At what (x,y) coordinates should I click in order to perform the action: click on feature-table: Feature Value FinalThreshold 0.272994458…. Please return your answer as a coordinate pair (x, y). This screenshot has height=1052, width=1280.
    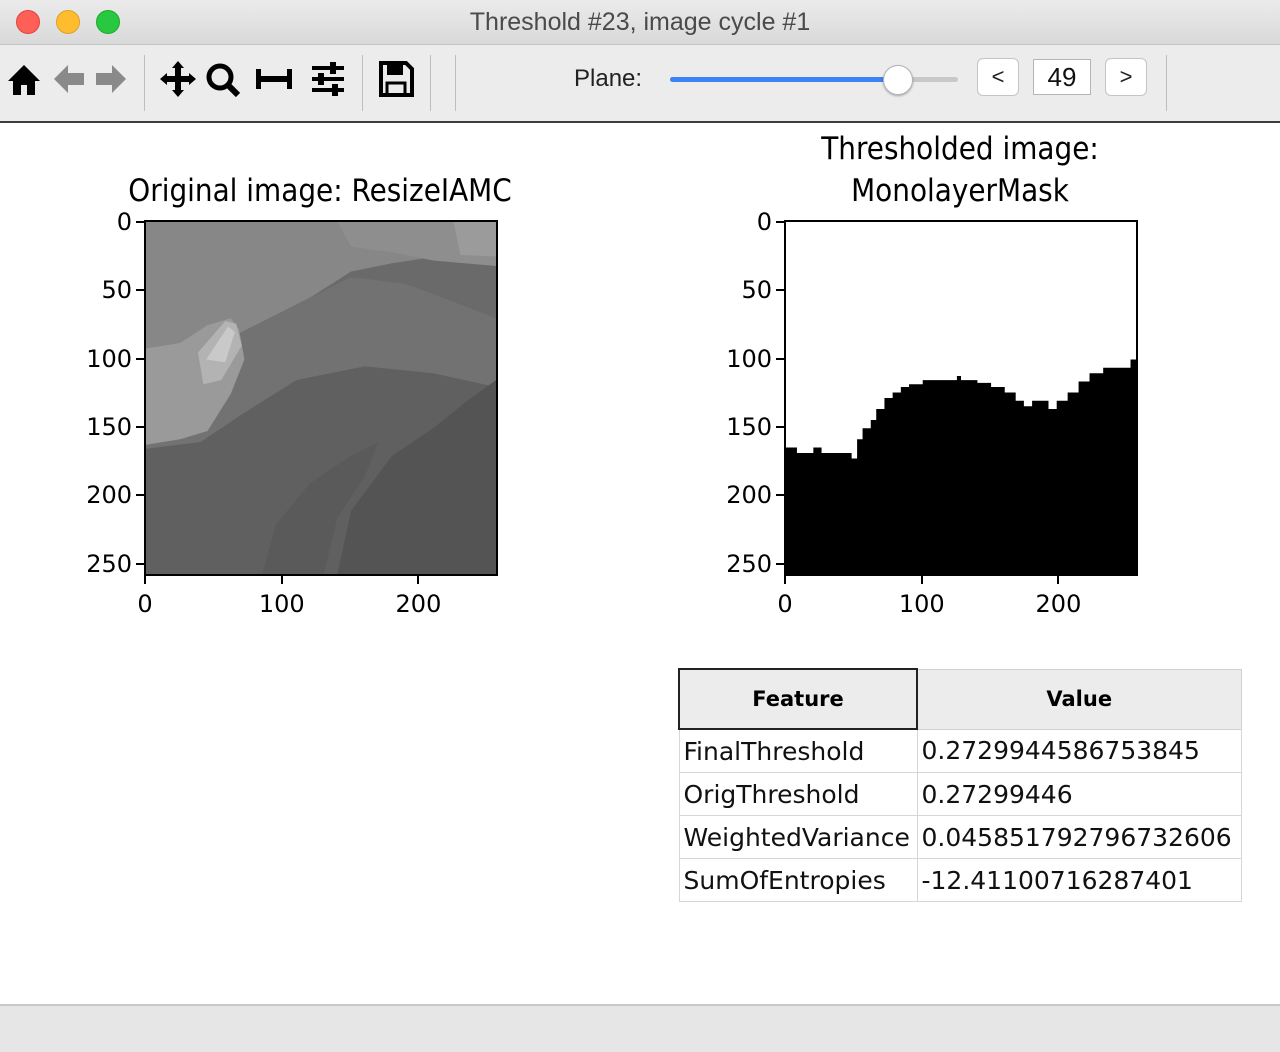
    Looking at the image, I should click on (960, 785).